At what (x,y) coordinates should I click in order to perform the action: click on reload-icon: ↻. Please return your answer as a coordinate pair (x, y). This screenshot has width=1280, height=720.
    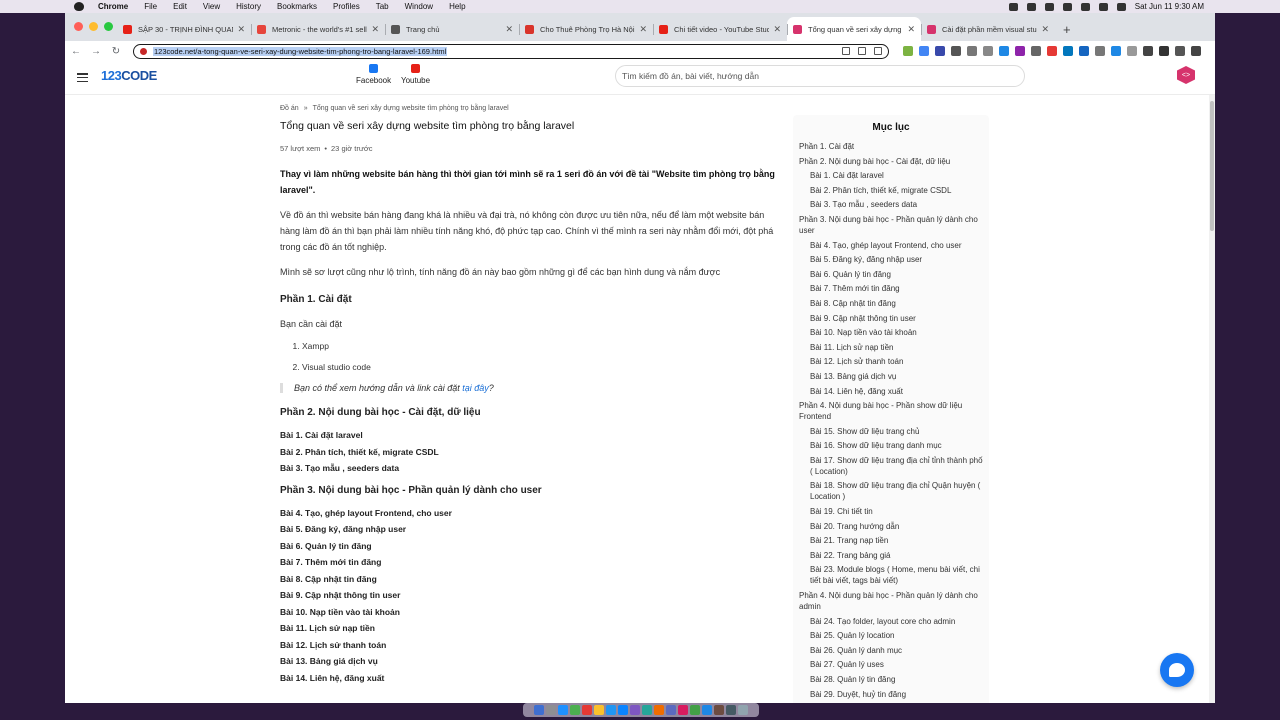
    Looking at the image, I should click on (116, 51).